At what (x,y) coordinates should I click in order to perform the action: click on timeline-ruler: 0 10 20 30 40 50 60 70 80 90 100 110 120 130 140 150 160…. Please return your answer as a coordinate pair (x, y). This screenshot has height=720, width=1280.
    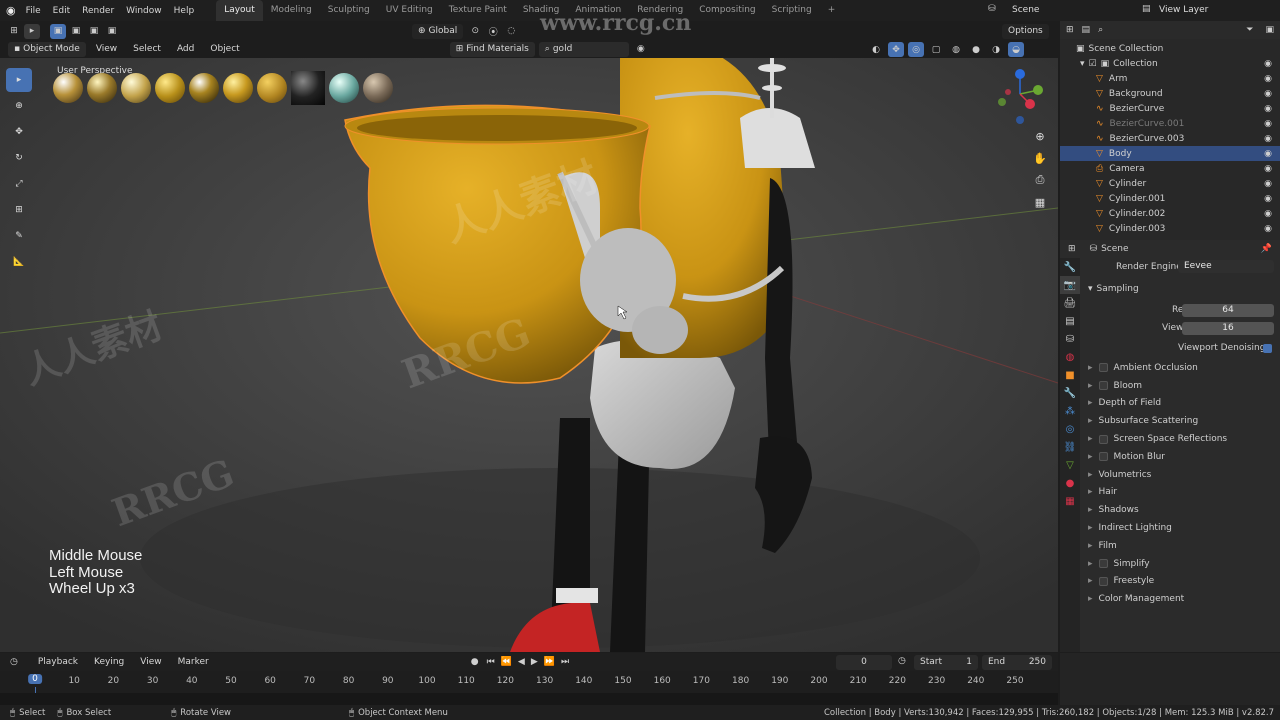
    Looking at the image, I should click on (529, 682).